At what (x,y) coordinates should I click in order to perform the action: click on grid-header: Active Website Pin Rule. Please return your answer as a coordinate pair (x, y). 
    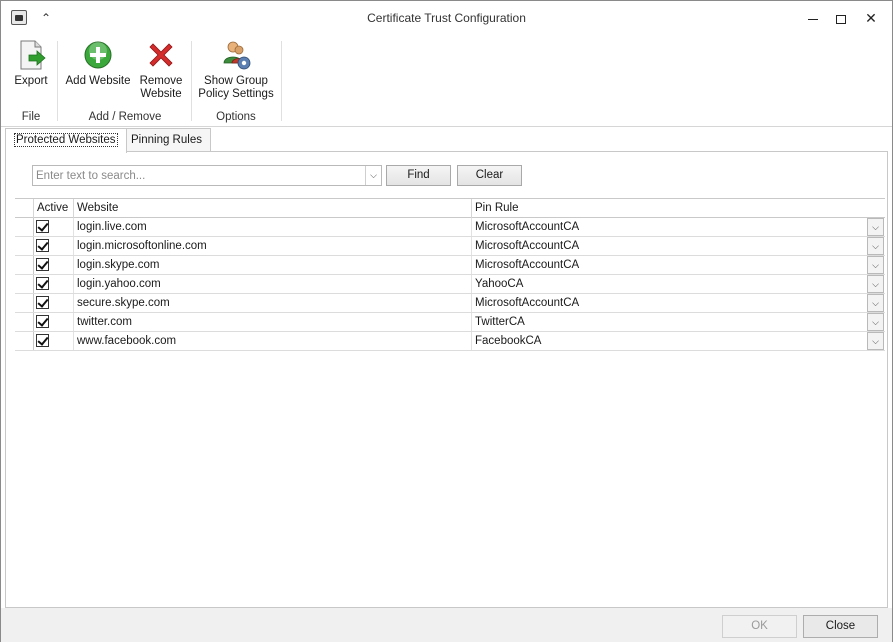
    Looking at the image, I should click on (450, 208).